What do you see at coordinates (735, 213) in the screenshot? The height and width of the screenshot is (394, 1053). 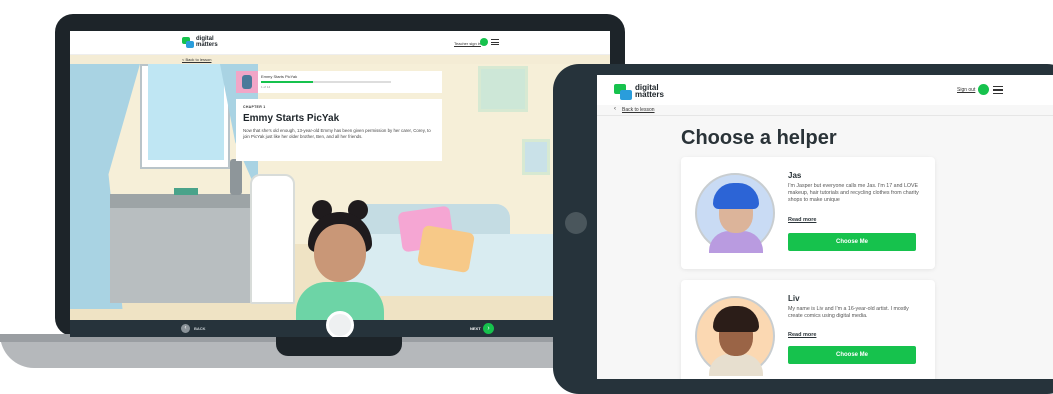 I see `jas-avatar` at bounding box center [735, 213].